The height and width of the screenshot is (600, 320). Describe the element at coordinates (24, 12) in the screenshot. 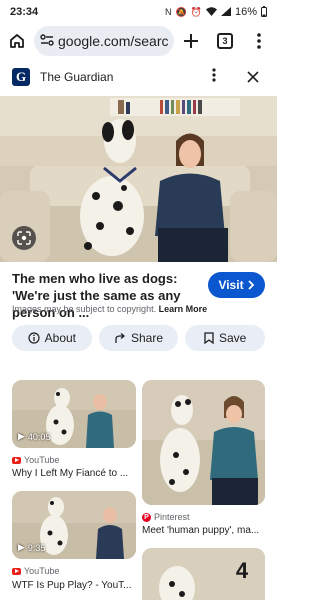

I see `status-time: 23:34` at that location.